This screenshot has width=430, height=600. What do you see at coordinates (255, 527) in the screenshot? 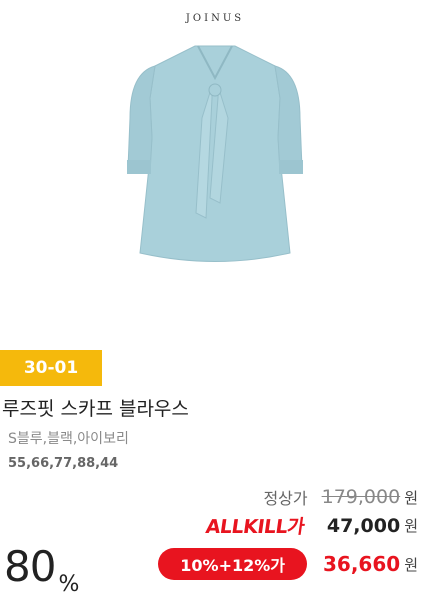
I see `allkill-logo: ALLKILL가` at bounding box center [255, 527].